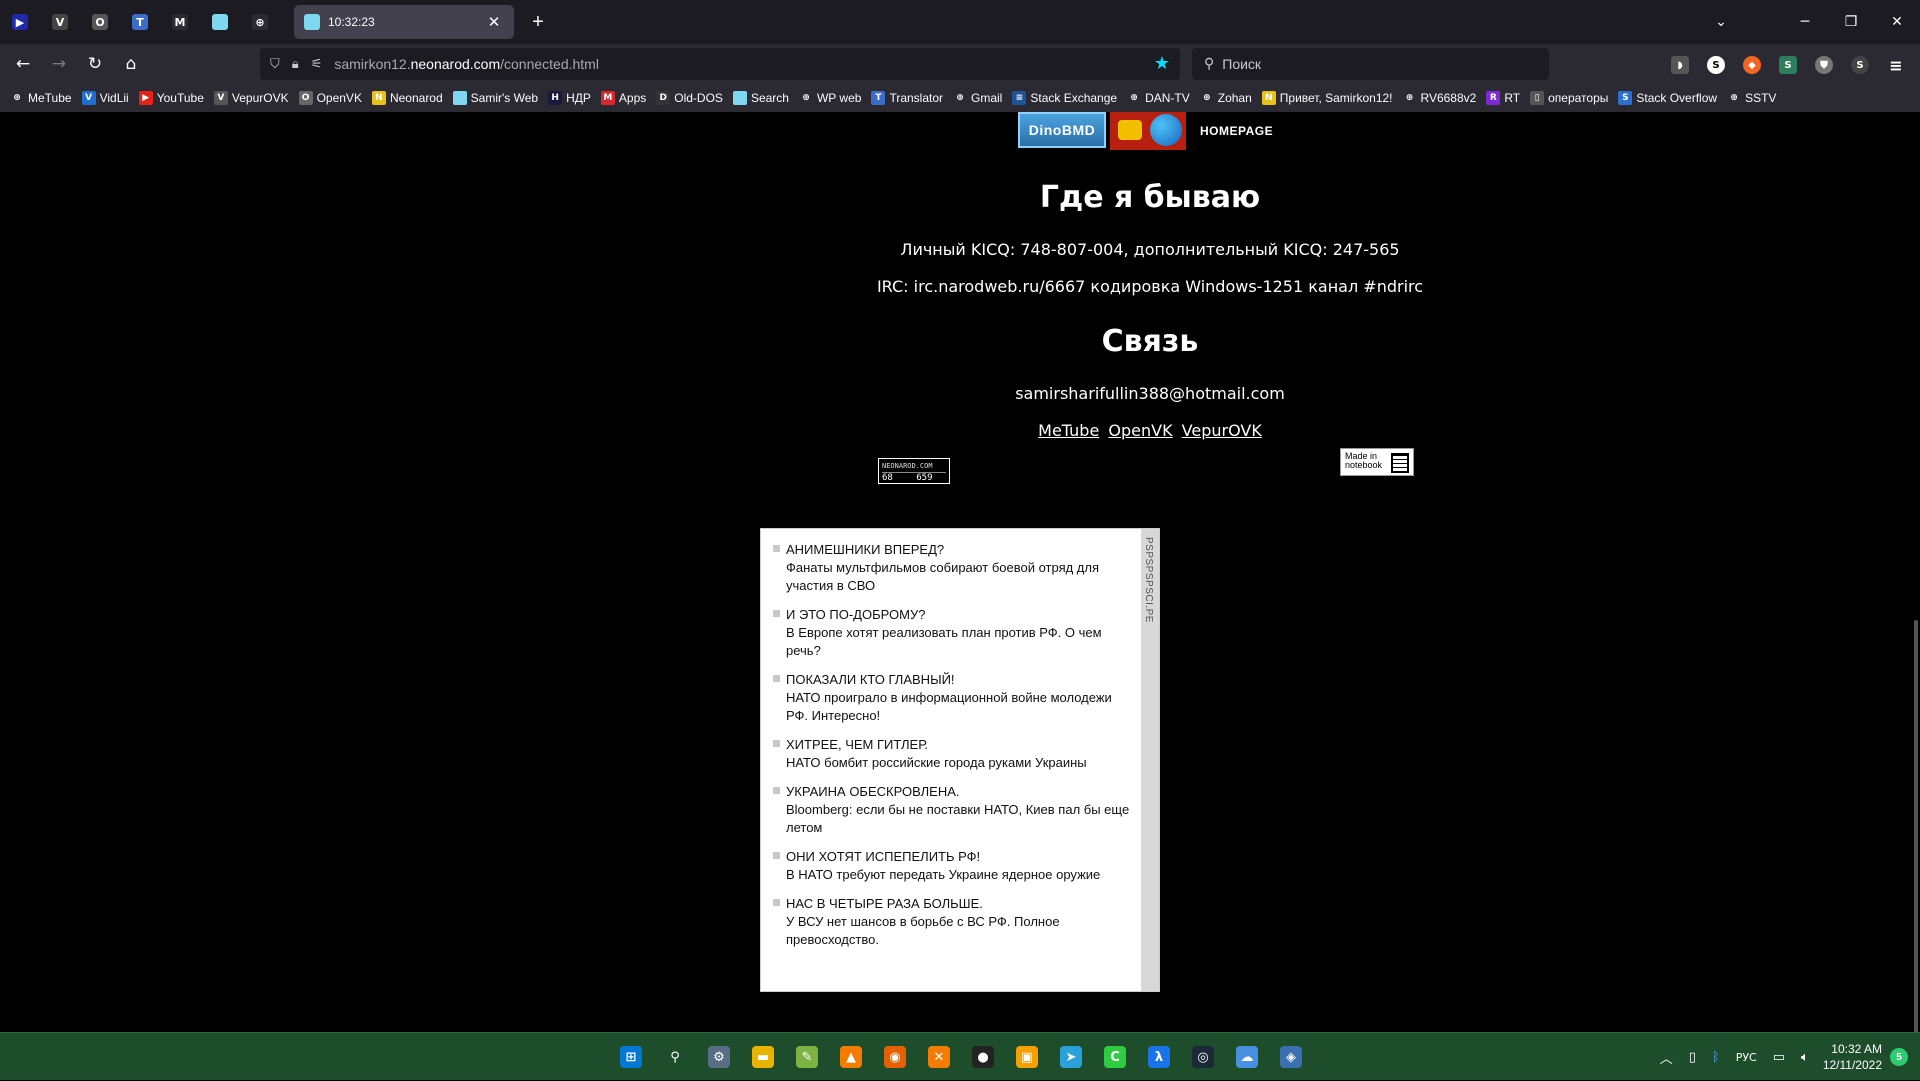 The height and width of the screenshot is (1081, 1920). Describe the element at coordinates (1779, 1057) in the screenshot. I see `network-icon: ▭` at that location.